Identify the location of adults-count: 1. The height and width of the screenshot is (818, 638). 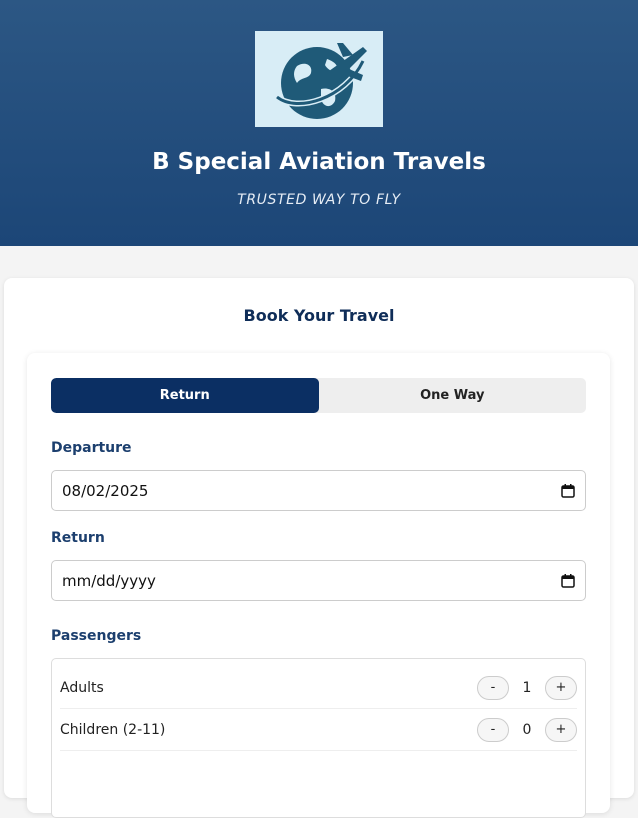
(527, 687).